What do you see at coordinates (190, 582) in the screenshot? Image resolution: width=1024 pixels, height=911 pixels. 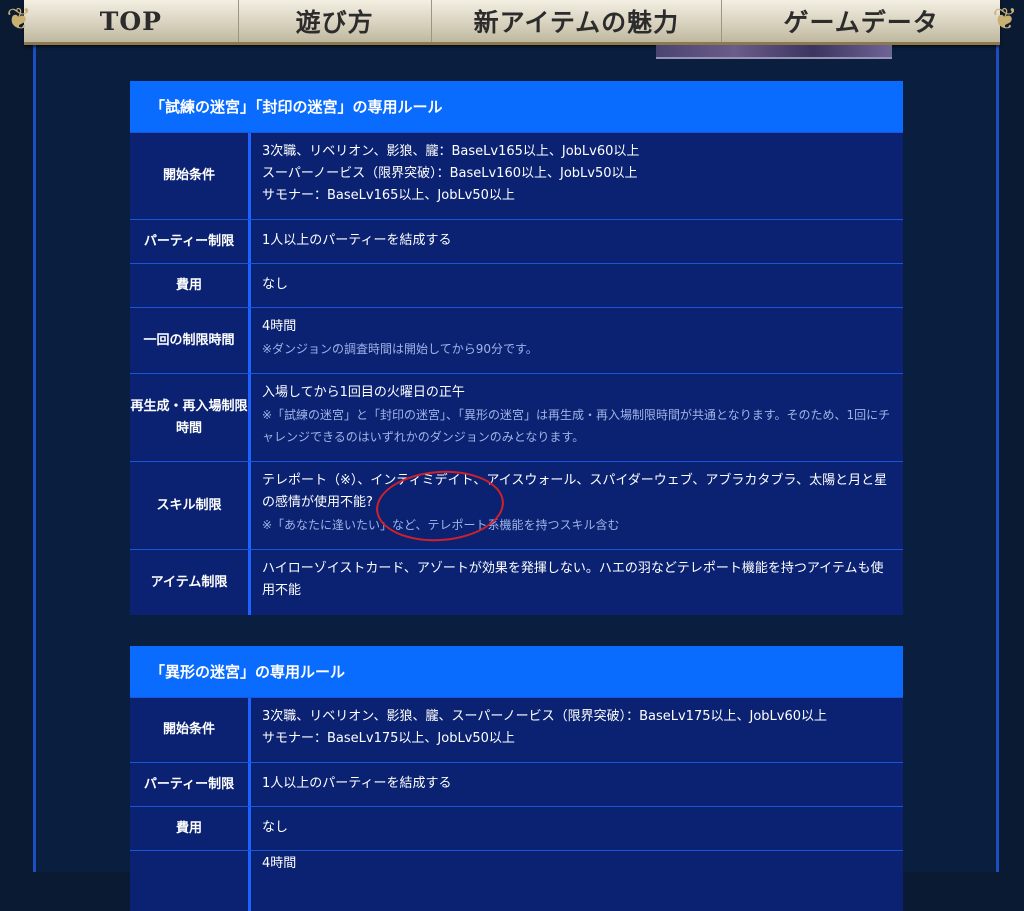 I see `row-label: アイテム制限` at bounding box center [190, 582].